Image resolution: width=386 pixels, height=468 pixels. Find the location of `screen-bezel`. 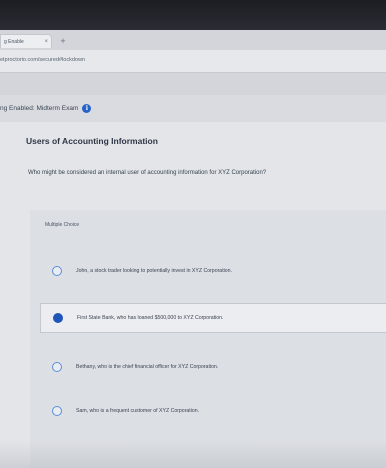

screen-bezel is located at coordinates (193, 15).